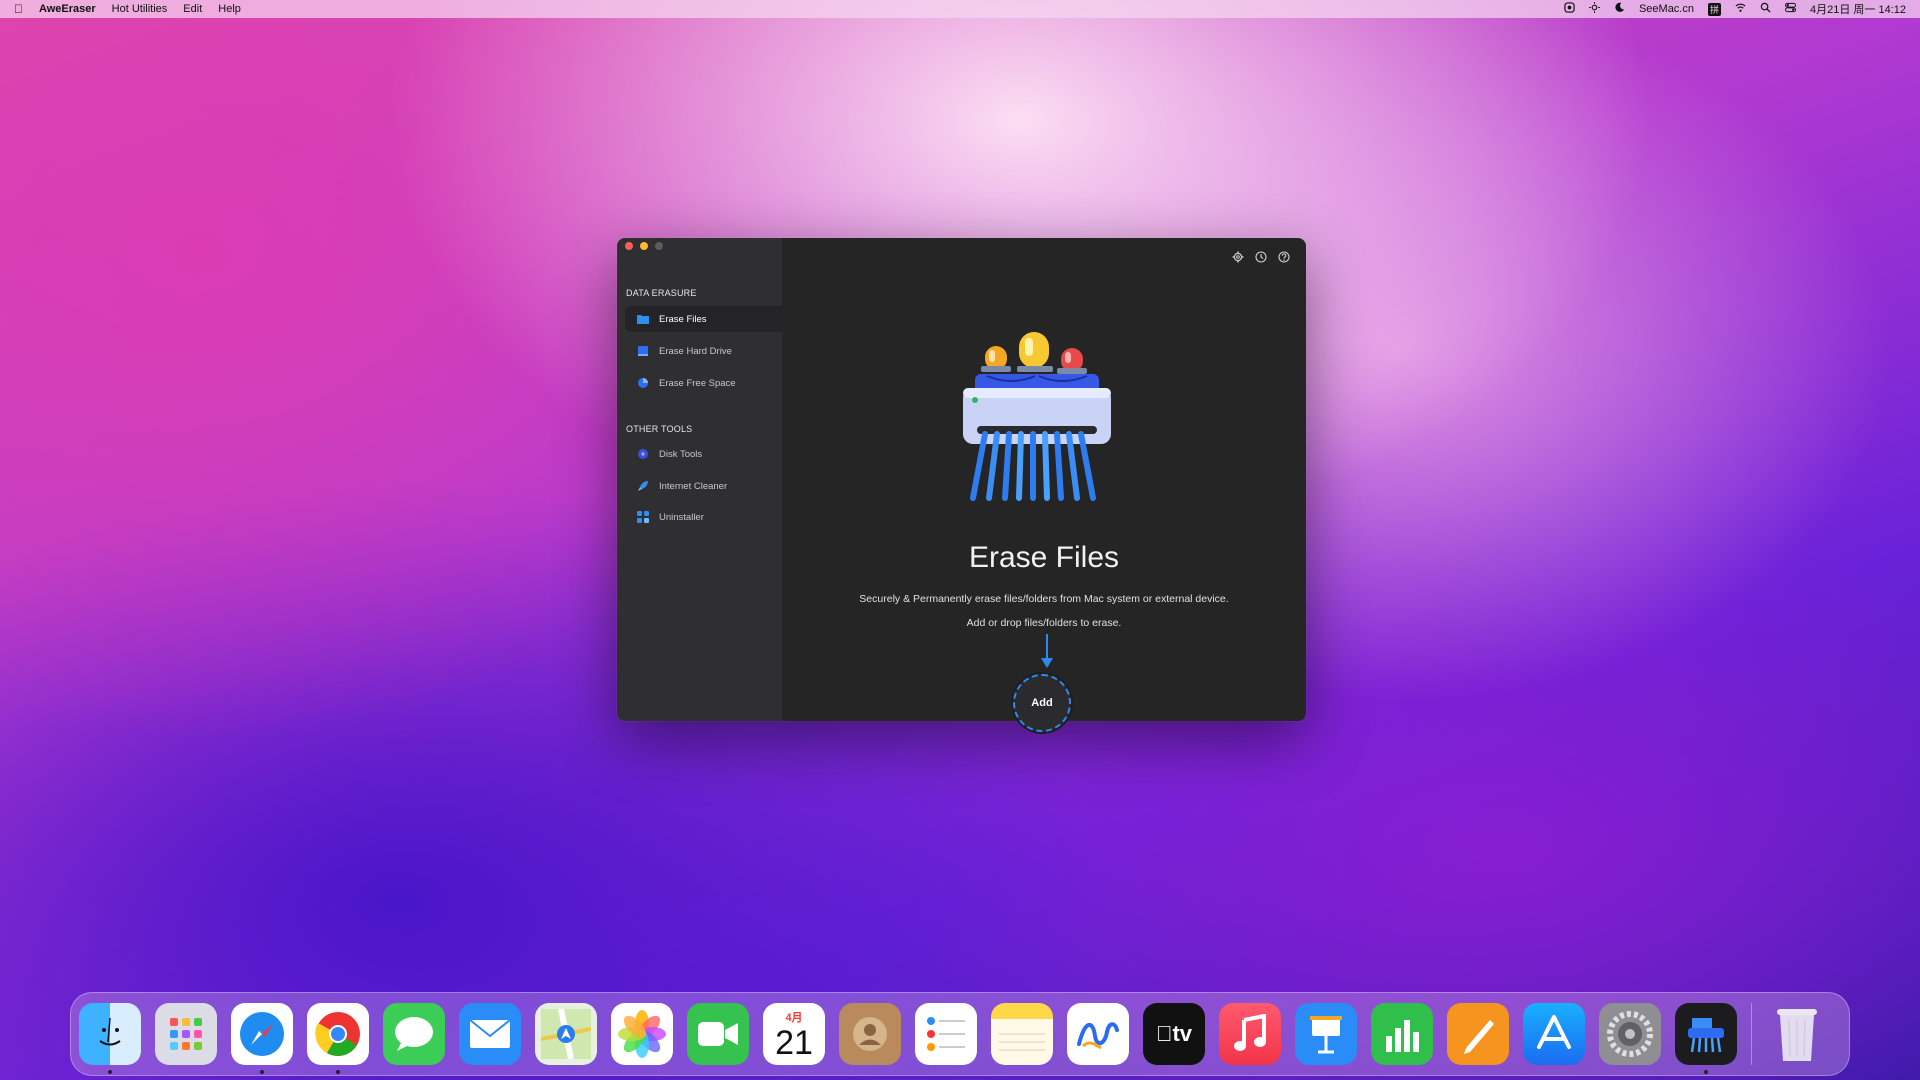  Describe the element at coordinates (1044, 557) in the screenshot. I see `page-title: Erase Files` at that location.